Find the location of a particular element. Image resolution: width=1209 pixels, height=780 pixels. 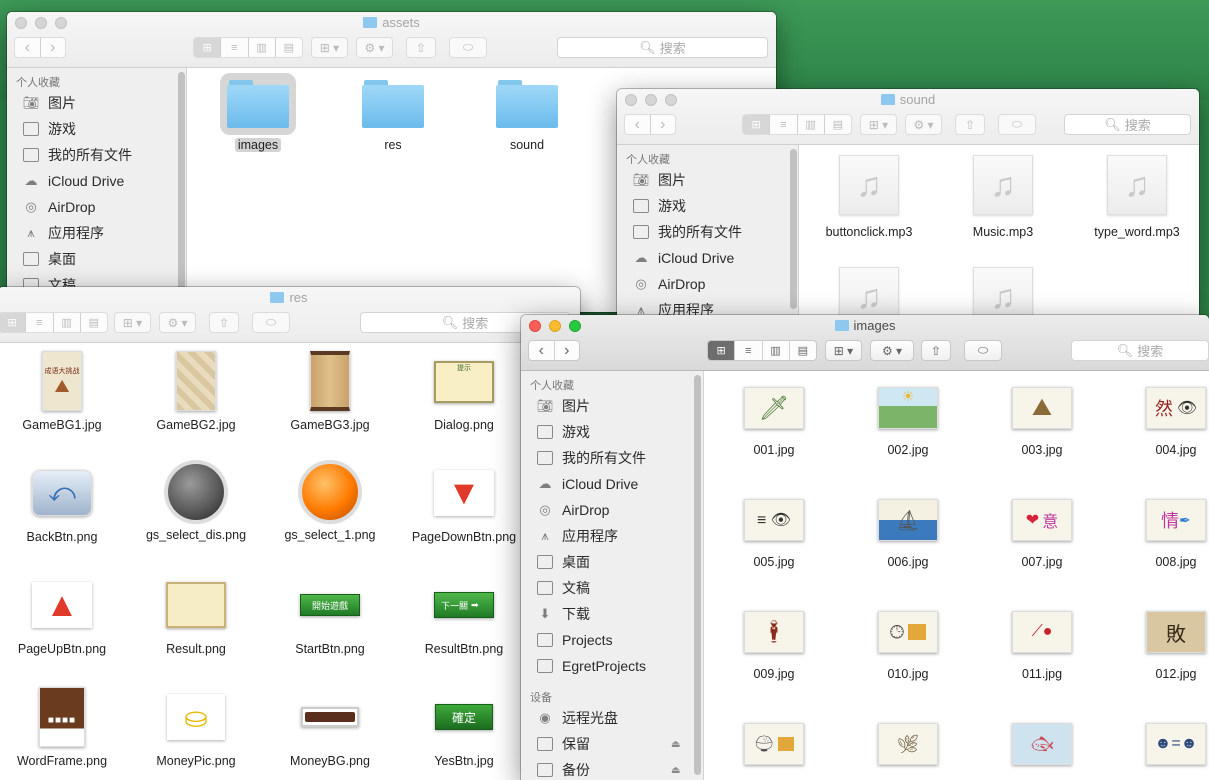

titlebar: images ‹ › ⊞ ≡ ▥ ▤ ⊞ ▾ ⚙ ▾ ⇧ ⬭ 🔍︎ 搜索 is located at coordinates (865, 343).